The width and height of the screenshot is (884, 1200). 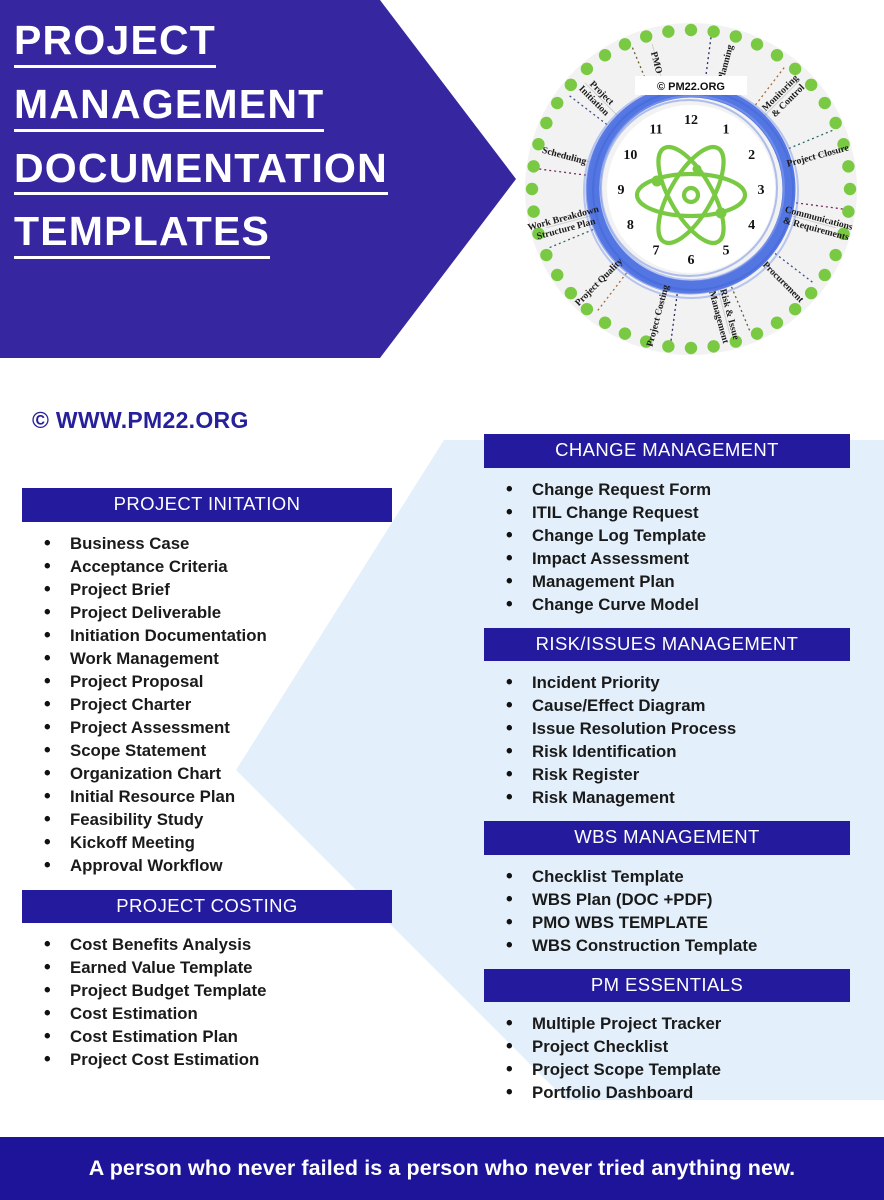 I want to click on list-item: Risk Register, so click(x=678, y=775).